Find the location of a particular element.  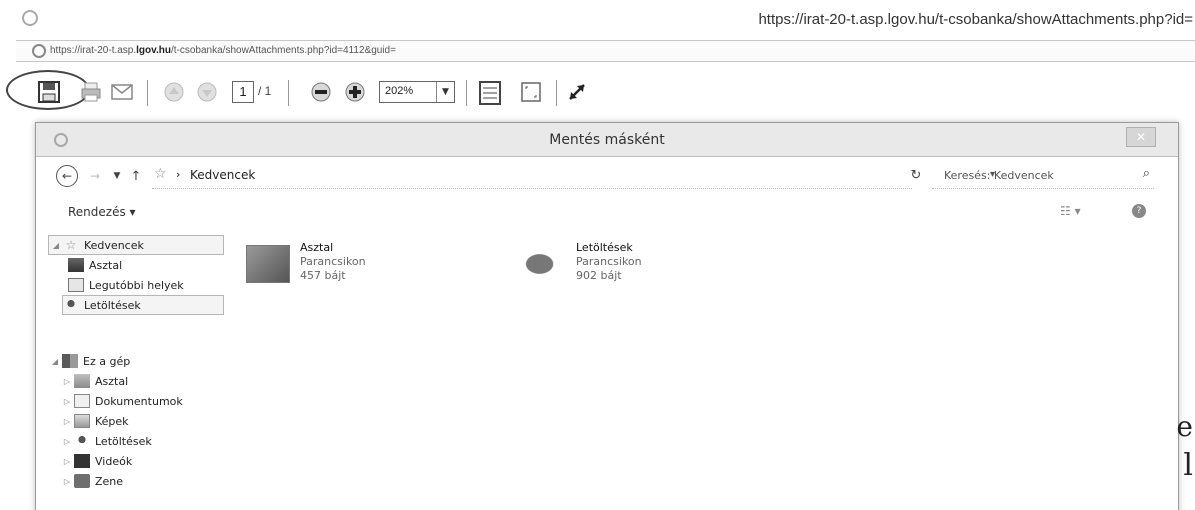

documents-icon is located at coordinates (82, 401).